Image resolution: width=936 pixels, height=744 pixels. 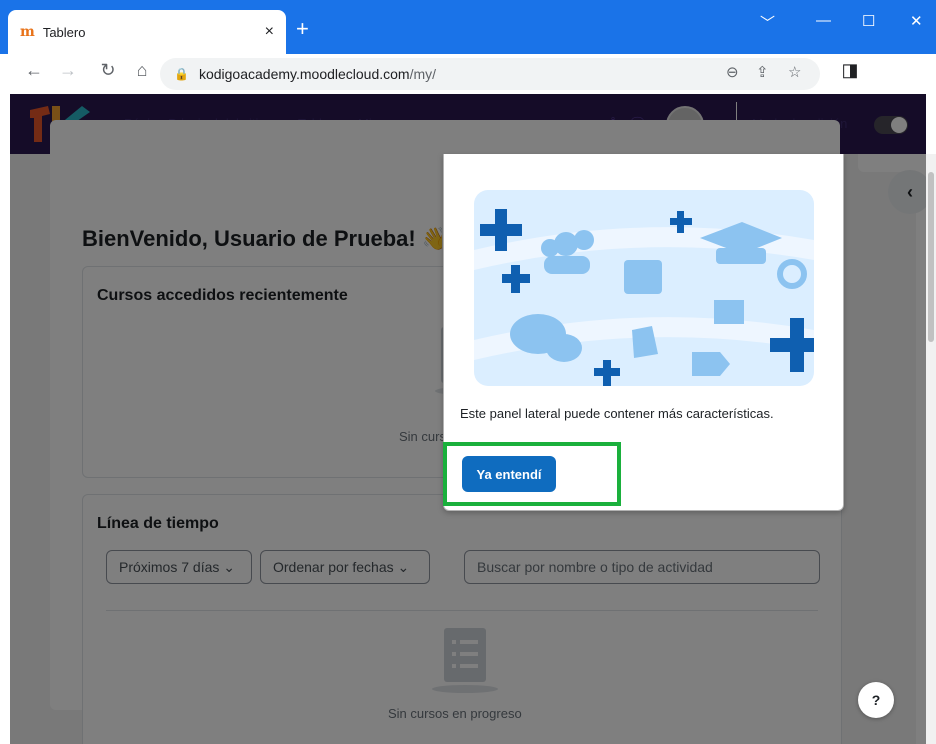 What do you see at coordinates (850, 70) in the screenshot?
I see `side-panel-icon: ◨` at bounding box center [850, 70].